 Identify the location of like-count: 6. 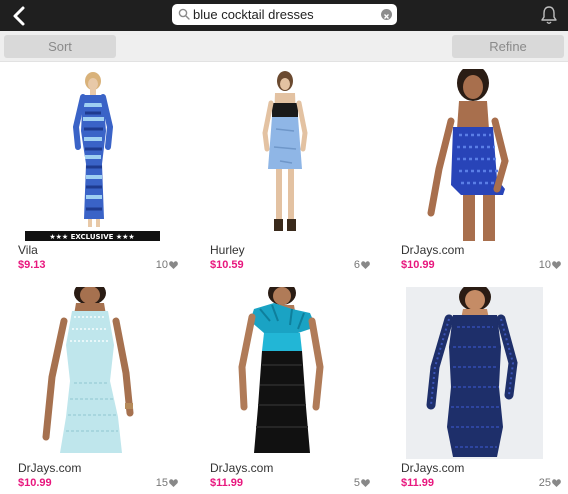
(362, 265).